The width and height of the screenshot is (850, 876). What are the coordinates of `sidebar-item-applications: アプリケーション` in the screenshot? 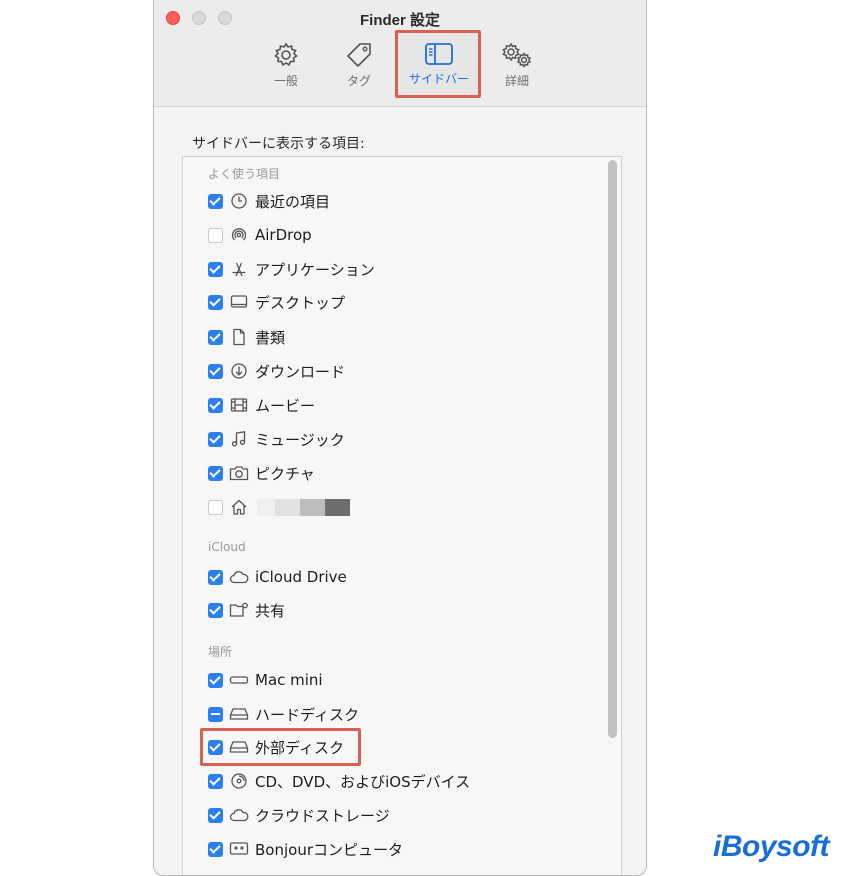 It's located at (291, 269).